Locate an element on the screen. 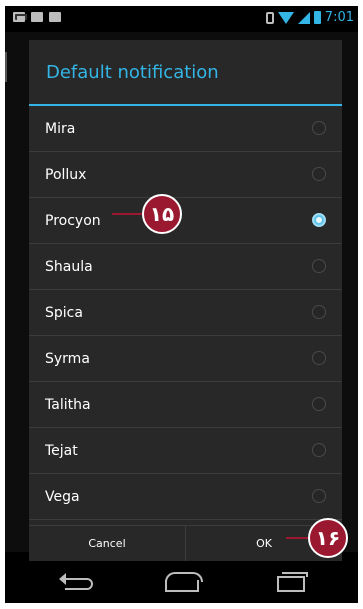 Image resolution: width=363 pixels, height=609 pixels. list-item-label: Tejat is located at coordinates (61, 450).